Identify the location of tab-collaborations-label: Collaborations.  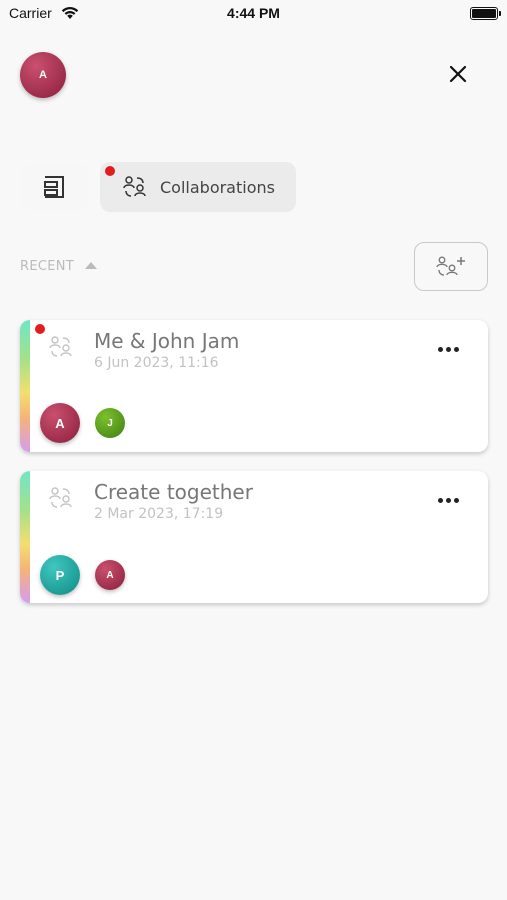
(217, 187).